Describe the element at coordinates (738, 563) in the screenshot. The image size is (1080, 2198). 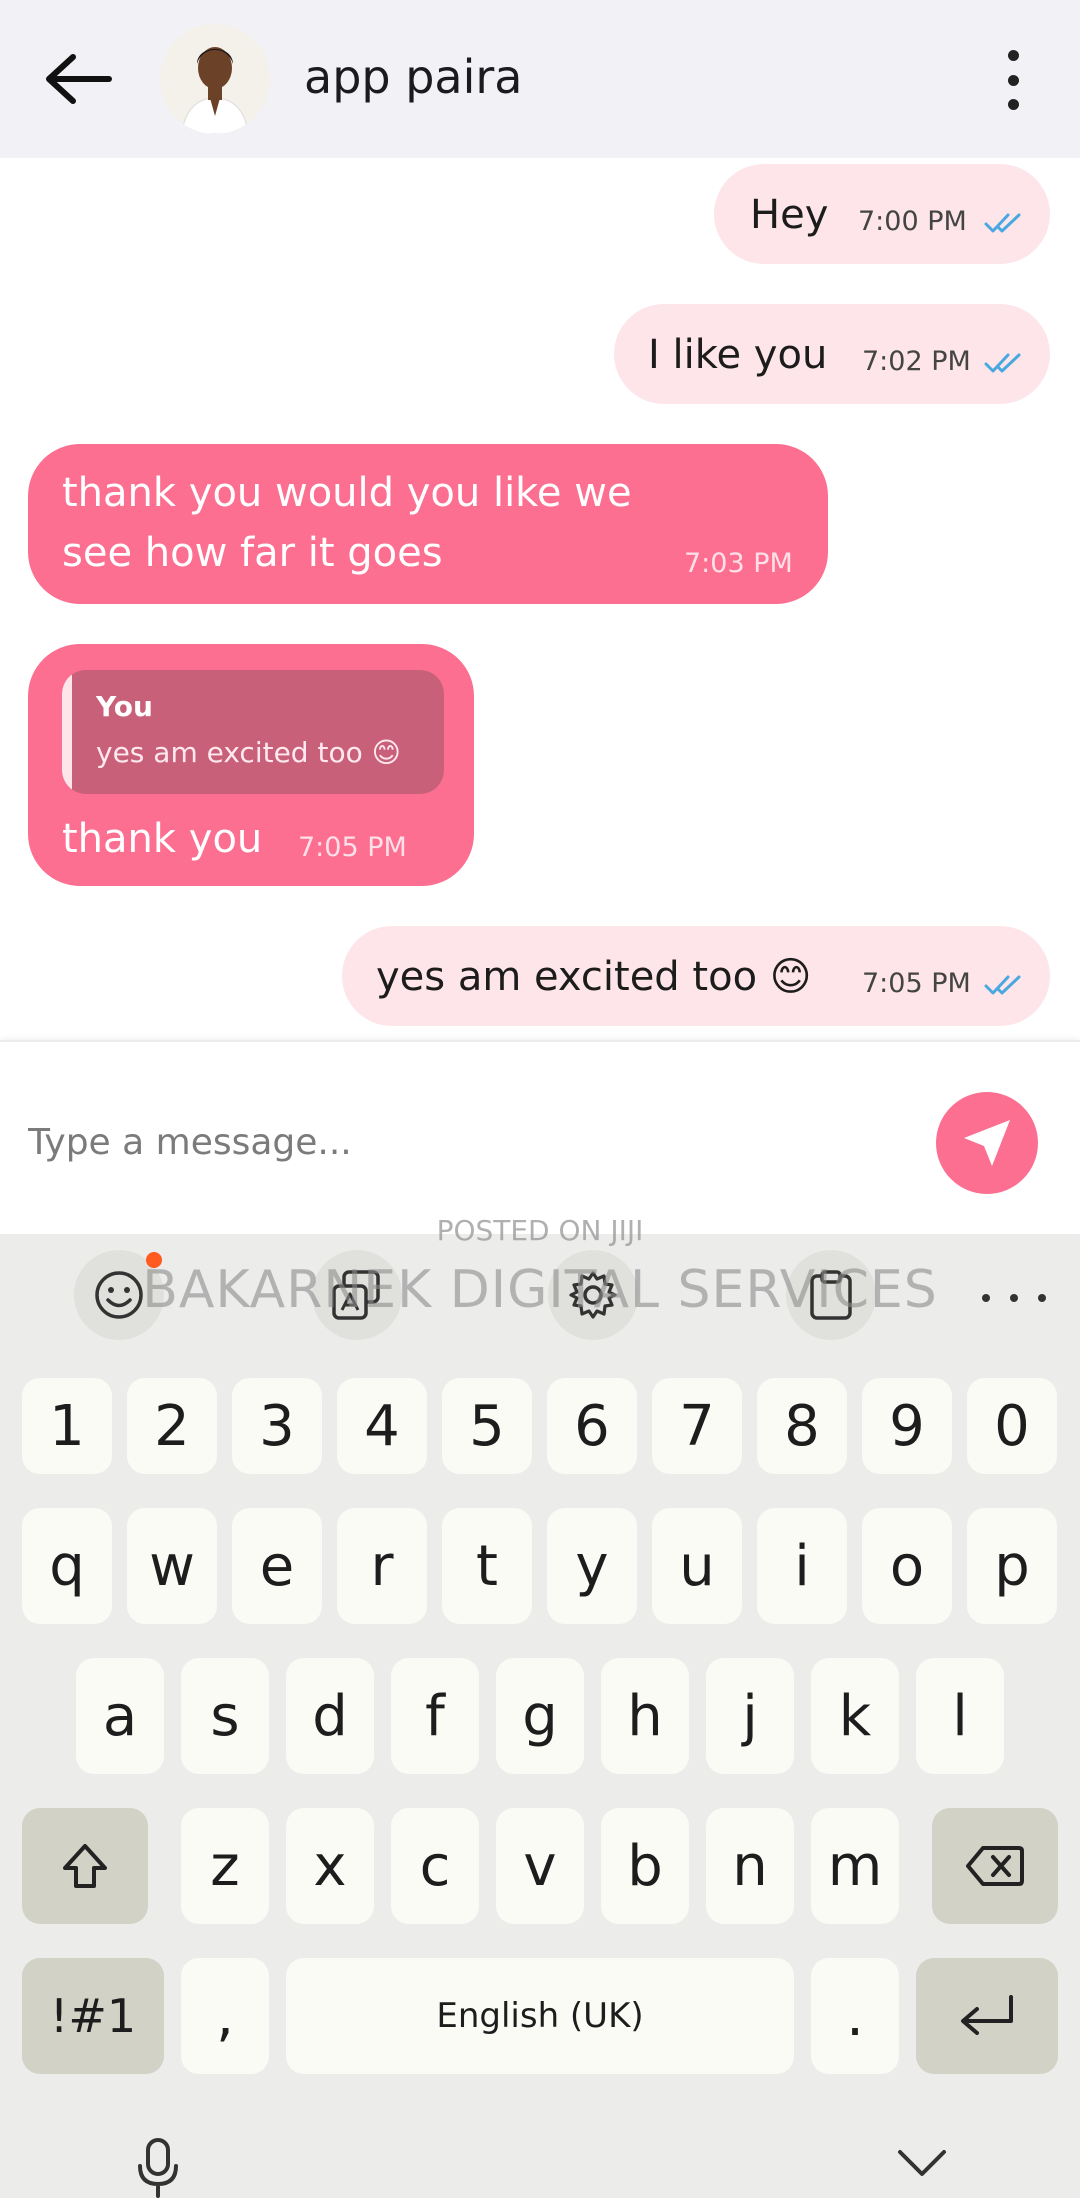
I see `message-time: 7:03 PM` at that location.